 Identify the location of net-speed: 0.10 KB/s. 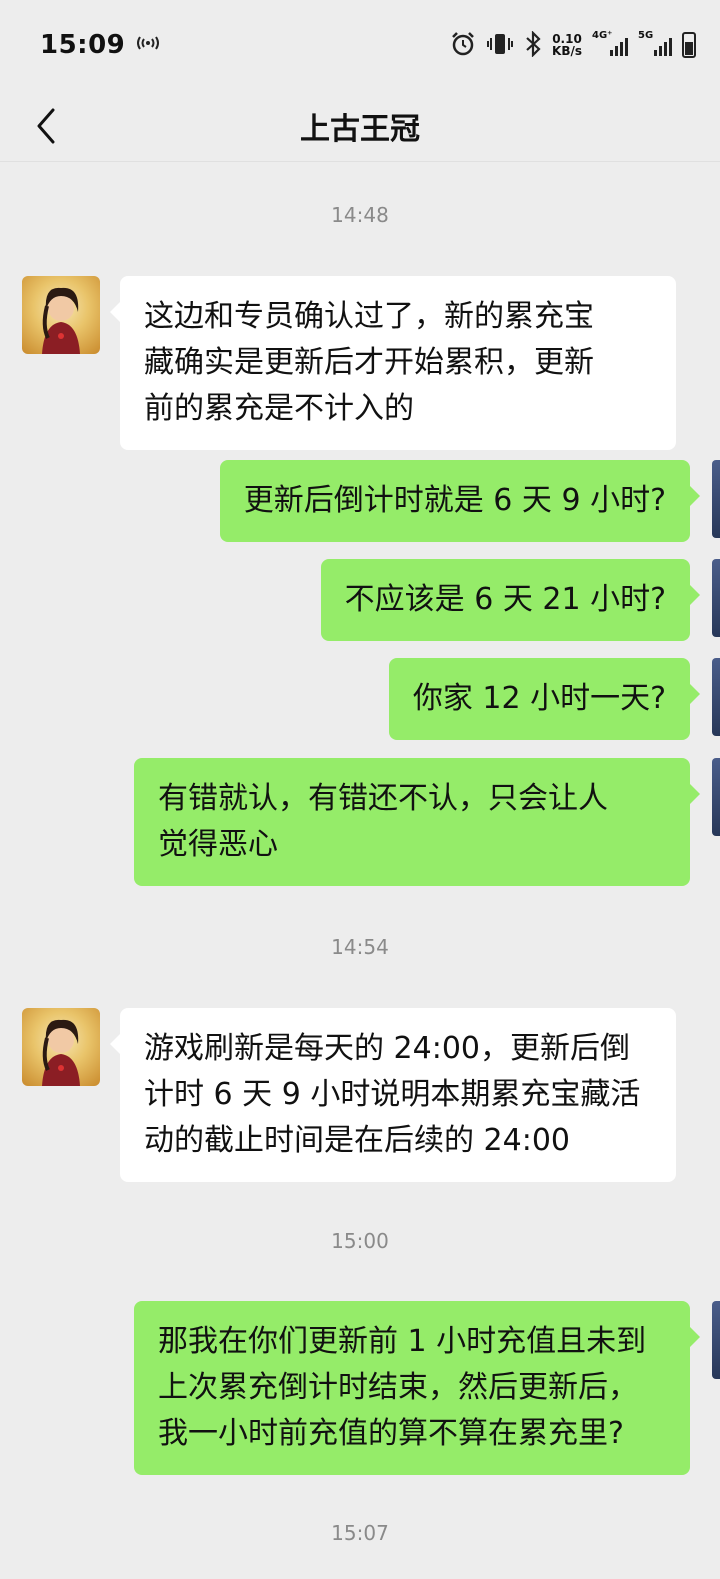
(567, 45).